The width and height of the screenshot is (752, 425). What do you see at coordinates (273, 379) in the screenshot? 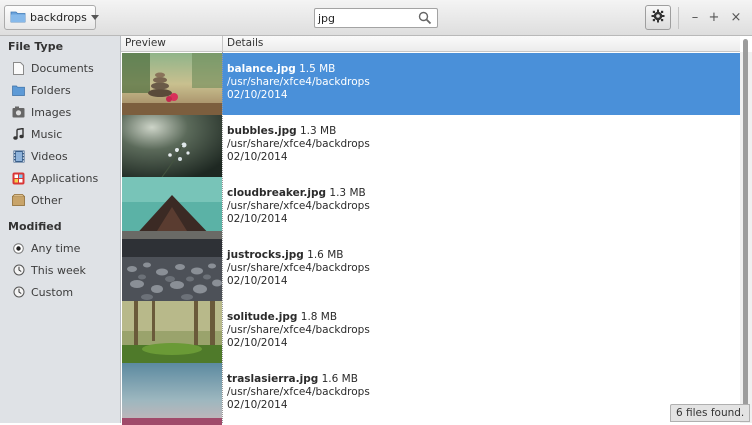
I see `file-name: traslasierra.jpg` at bounding box center [273, 379].